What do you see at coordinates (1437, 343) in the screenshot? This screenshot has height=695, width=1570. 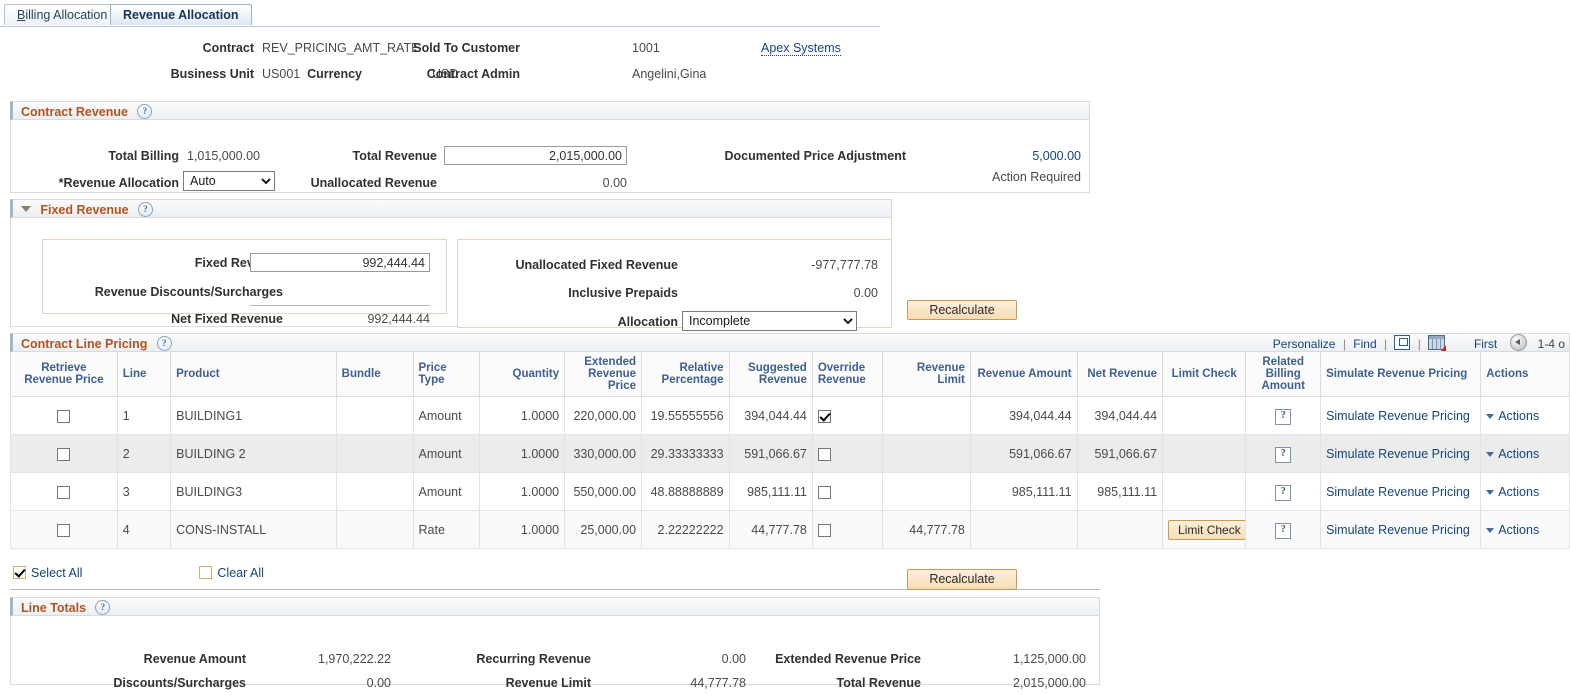 I see `download-grid-icon` at bounding box center [1437, 343].